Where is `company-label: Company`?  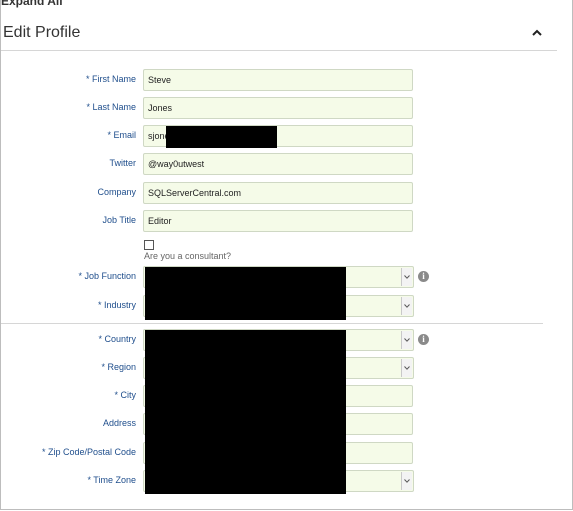
company-label: Company is located at coordinates (116, 192).